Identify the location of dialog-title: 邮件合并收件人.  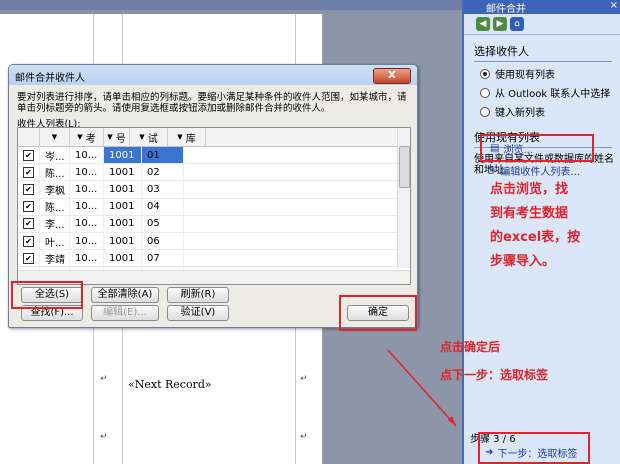
(50, 78).